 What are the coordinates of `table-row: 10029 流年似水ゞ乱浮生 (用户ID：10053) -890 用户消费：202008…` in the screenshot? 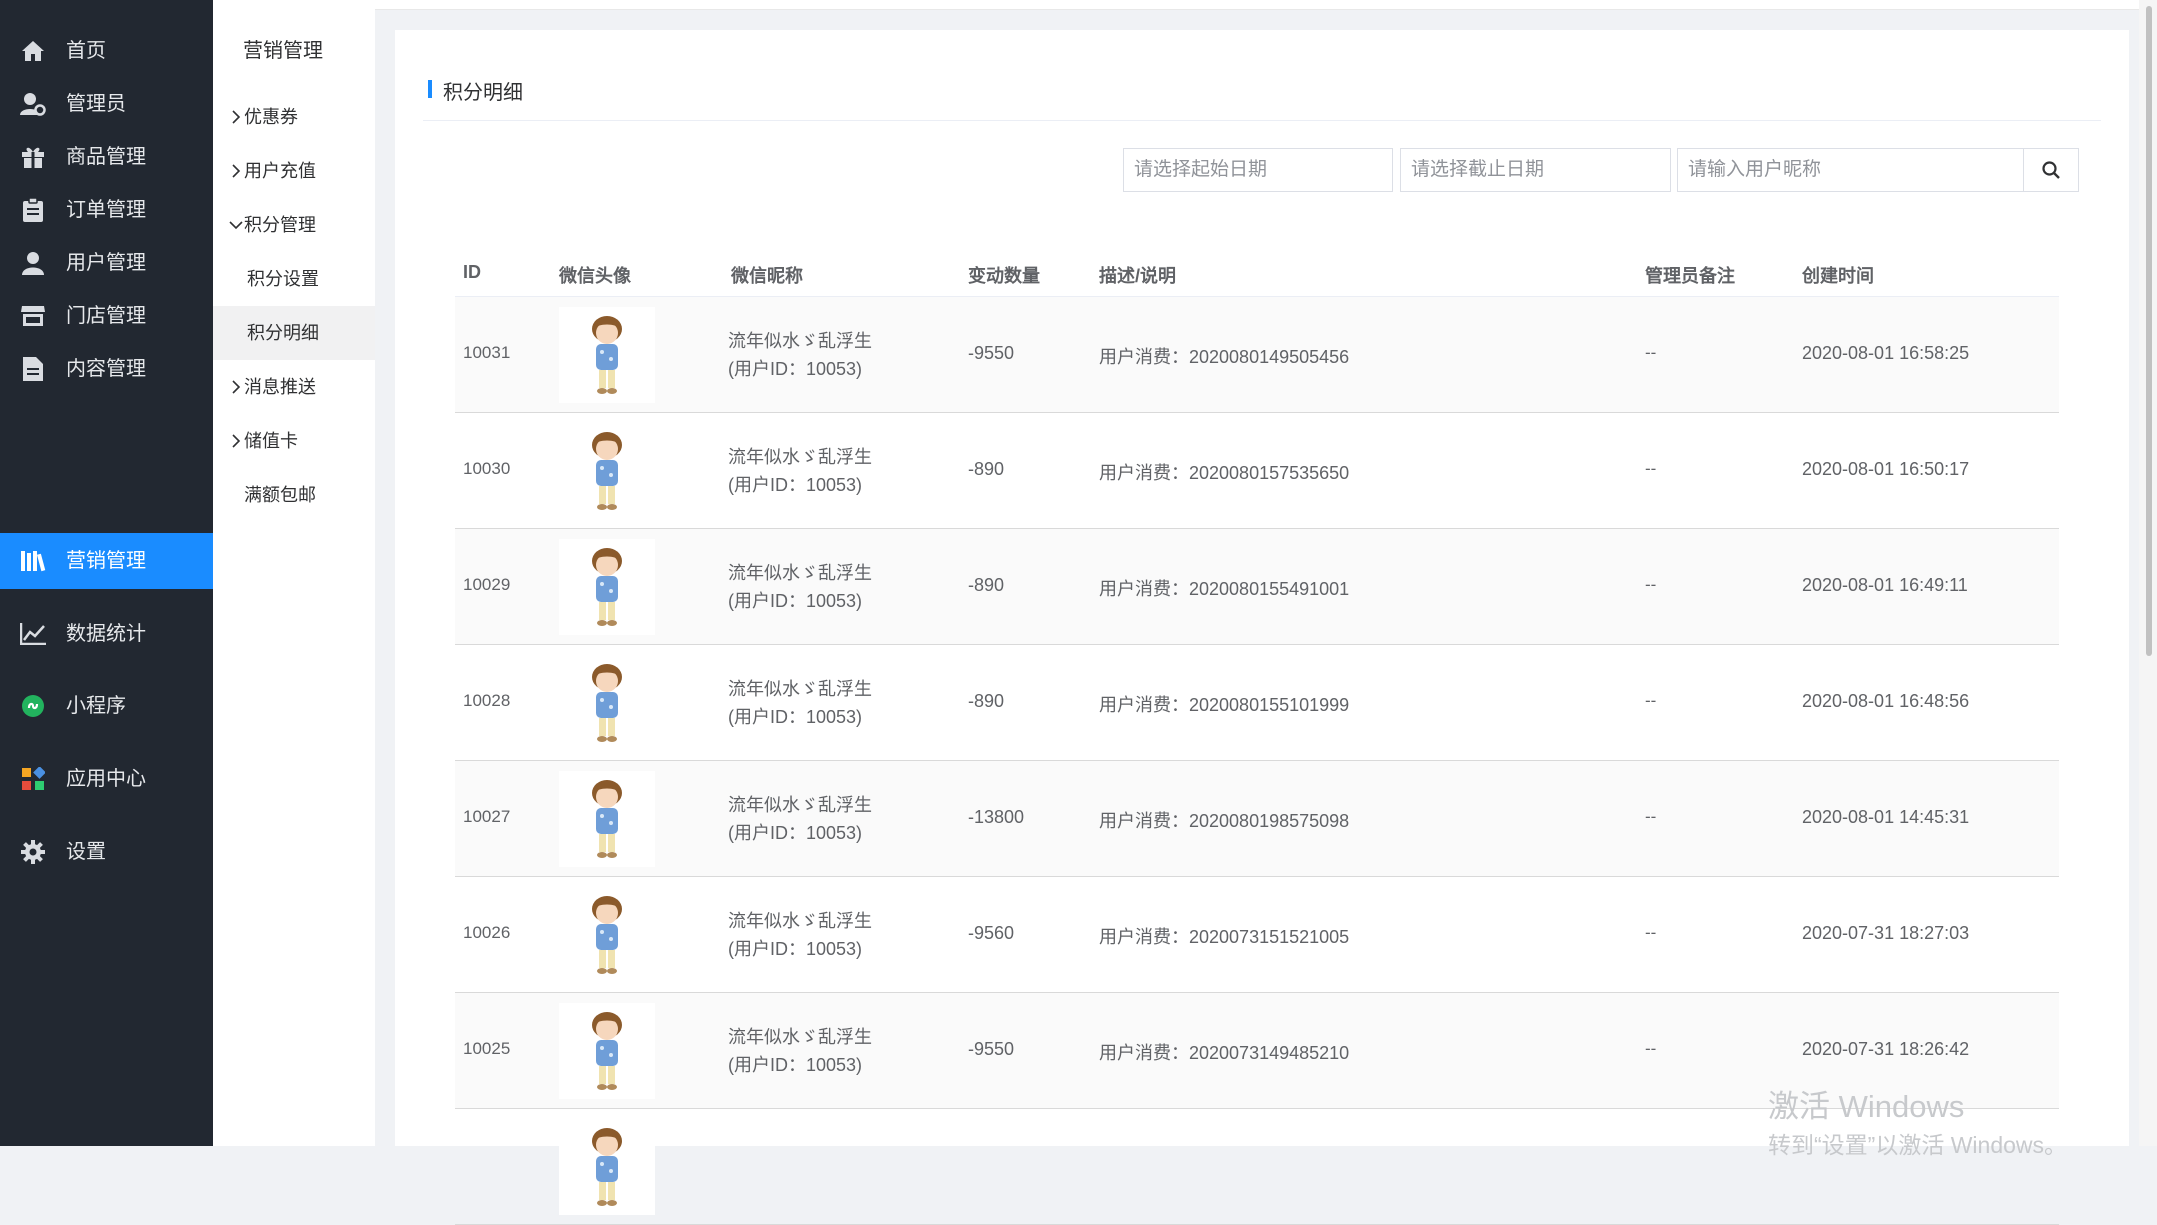 It's located at (1257, 587).